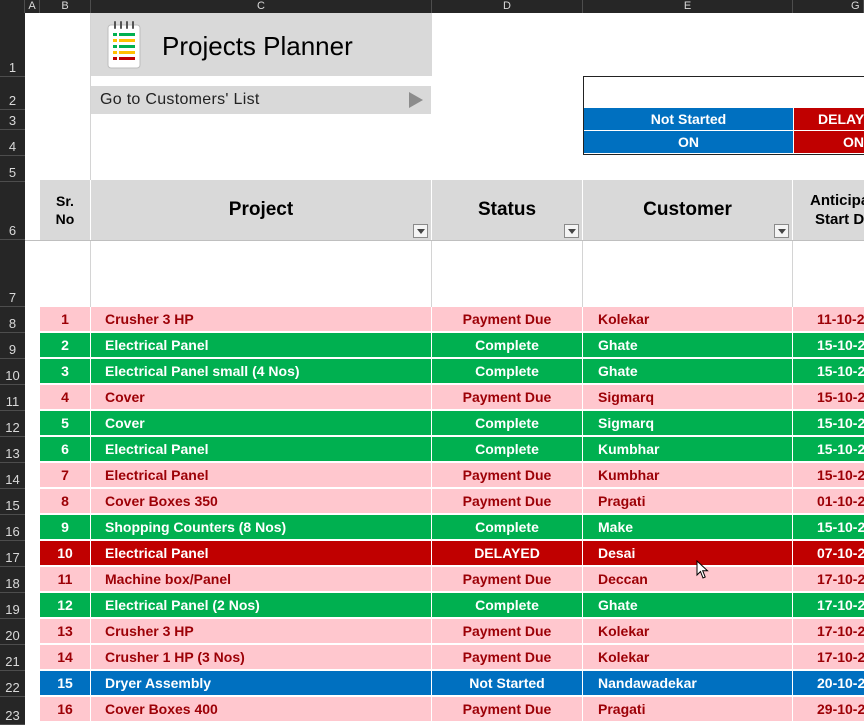 The height and width of the screenshot is (725, 864). I want to click on header-customer: Customer, so click(688, 210).